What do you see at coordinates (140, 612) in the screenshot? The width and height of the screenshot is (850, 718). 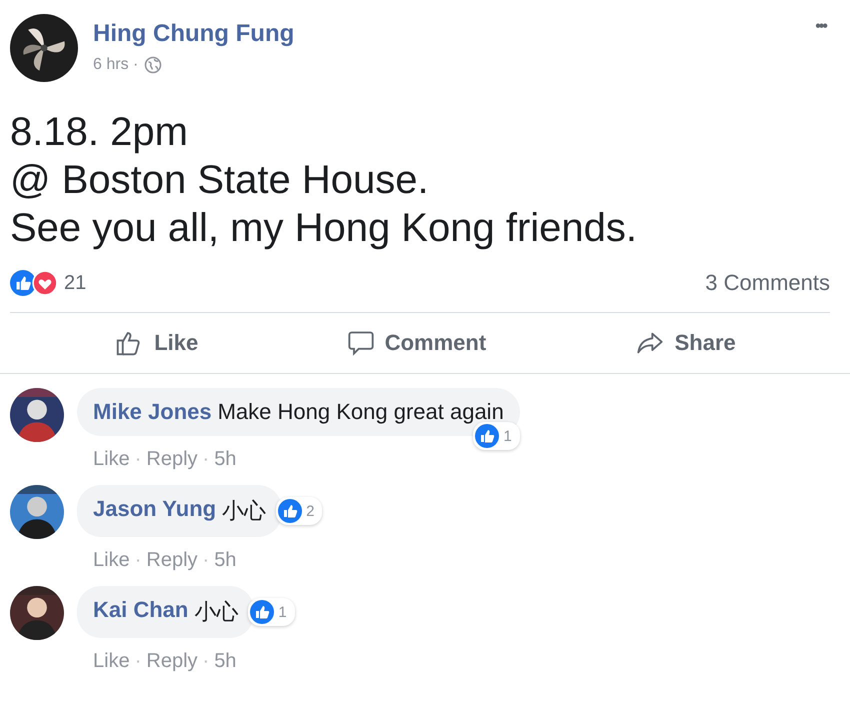 I see `commenter-name: Kai Chan` at bounding box center [140, 612].